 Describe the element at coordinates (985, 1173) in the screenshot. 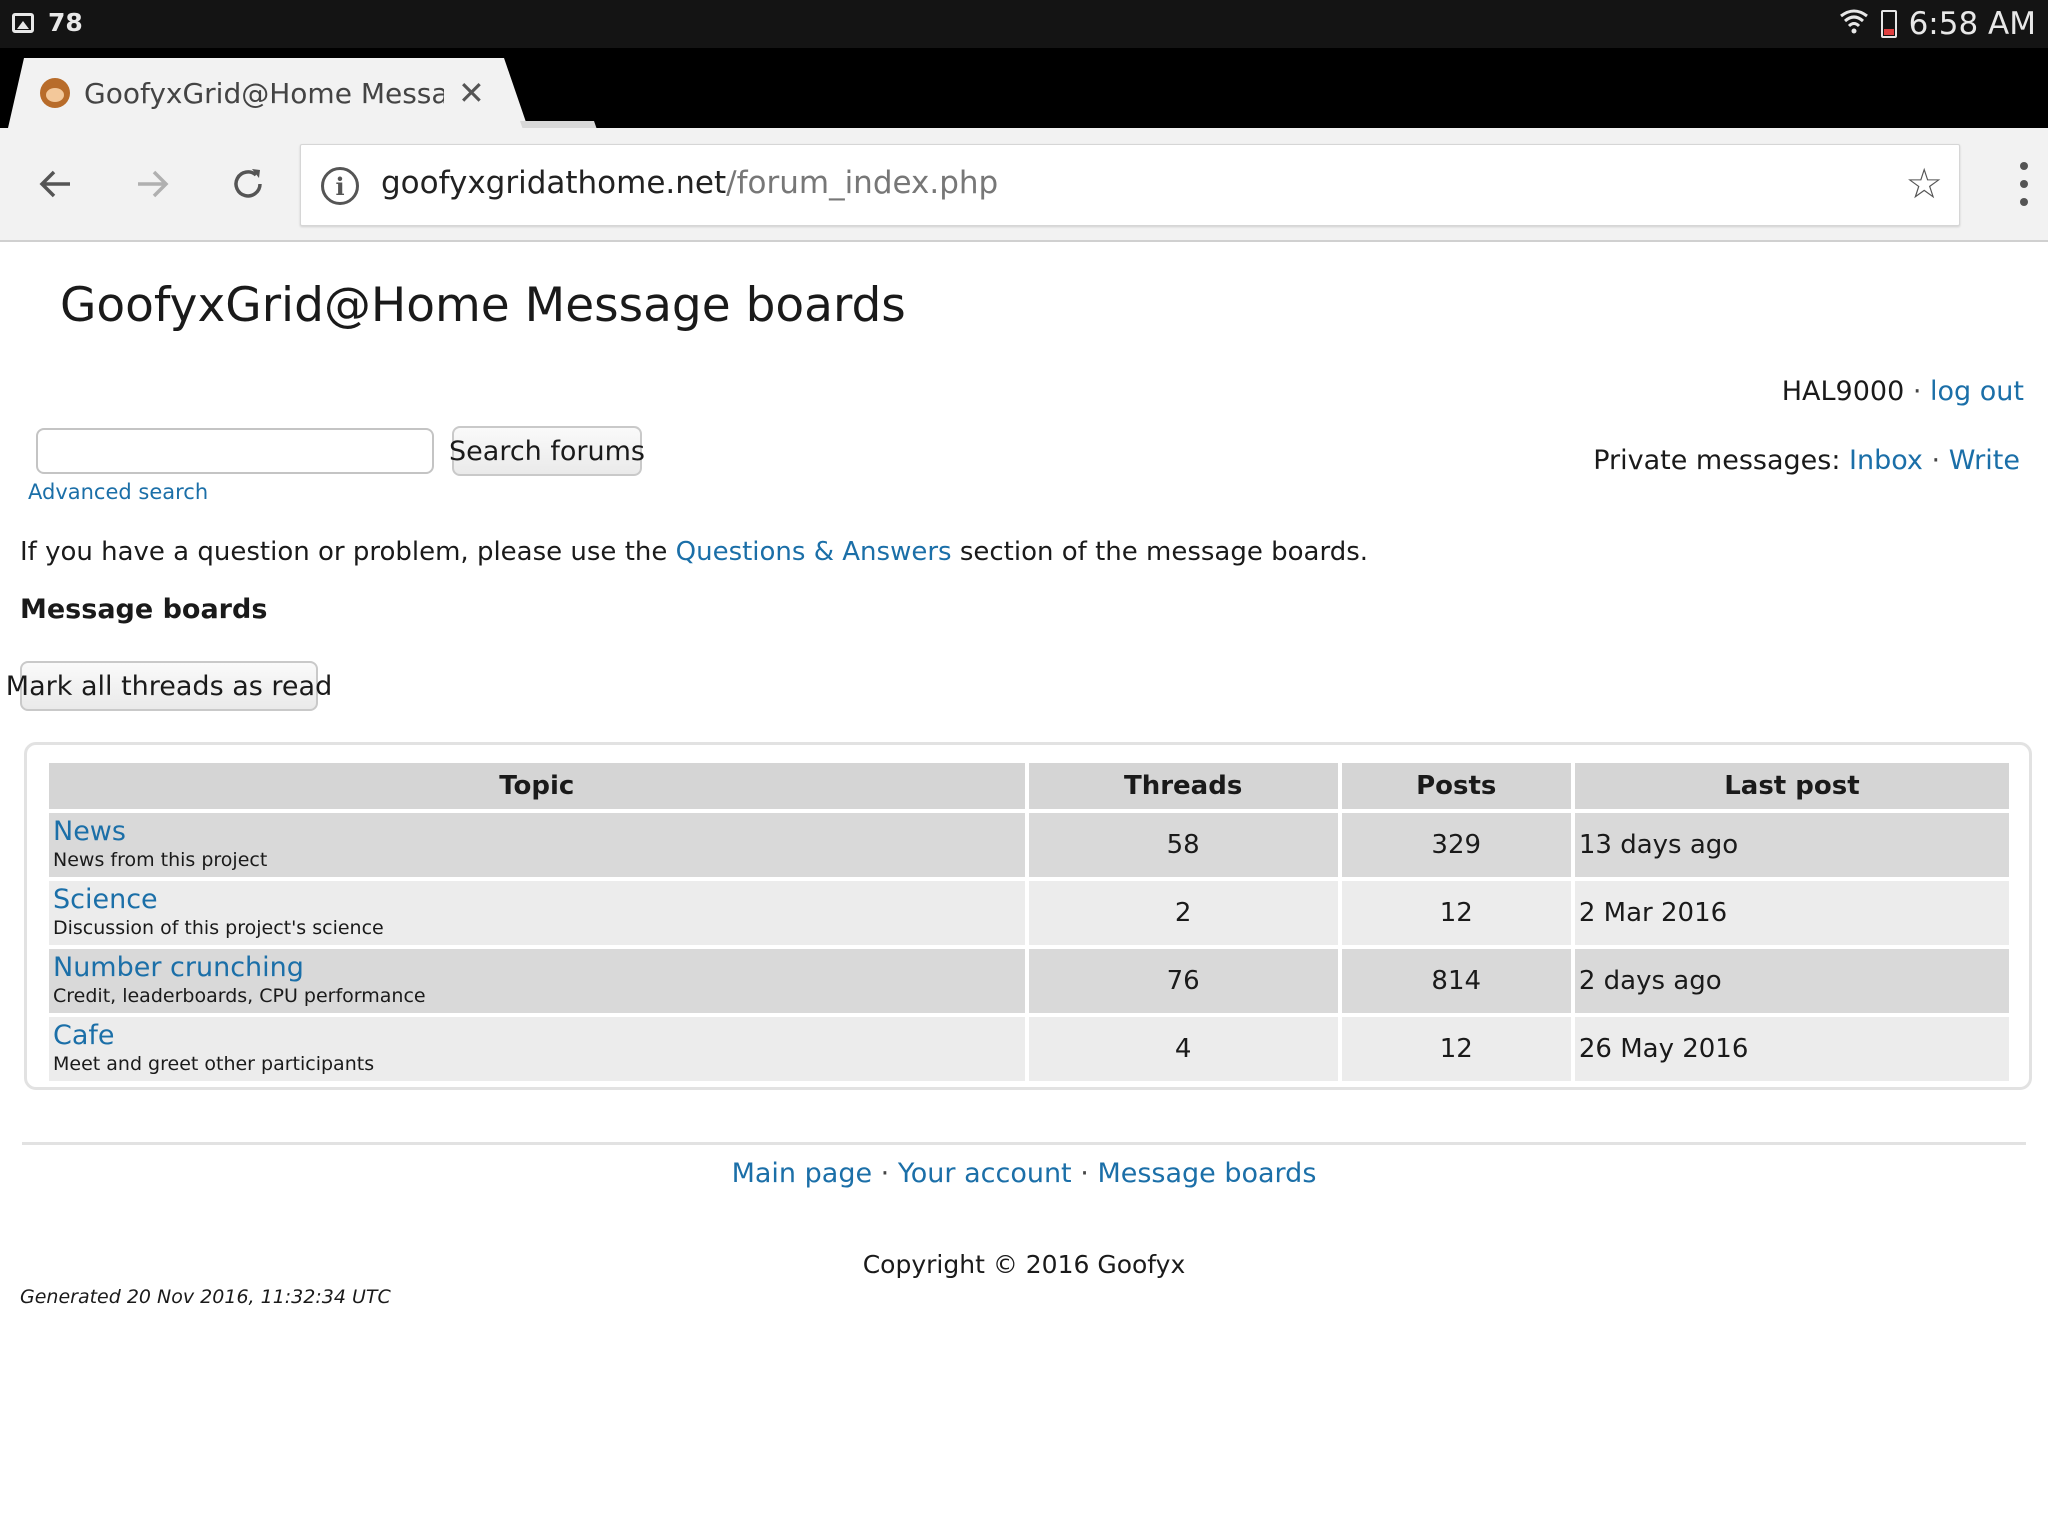

I see `your-account-link: Your account` at that location.